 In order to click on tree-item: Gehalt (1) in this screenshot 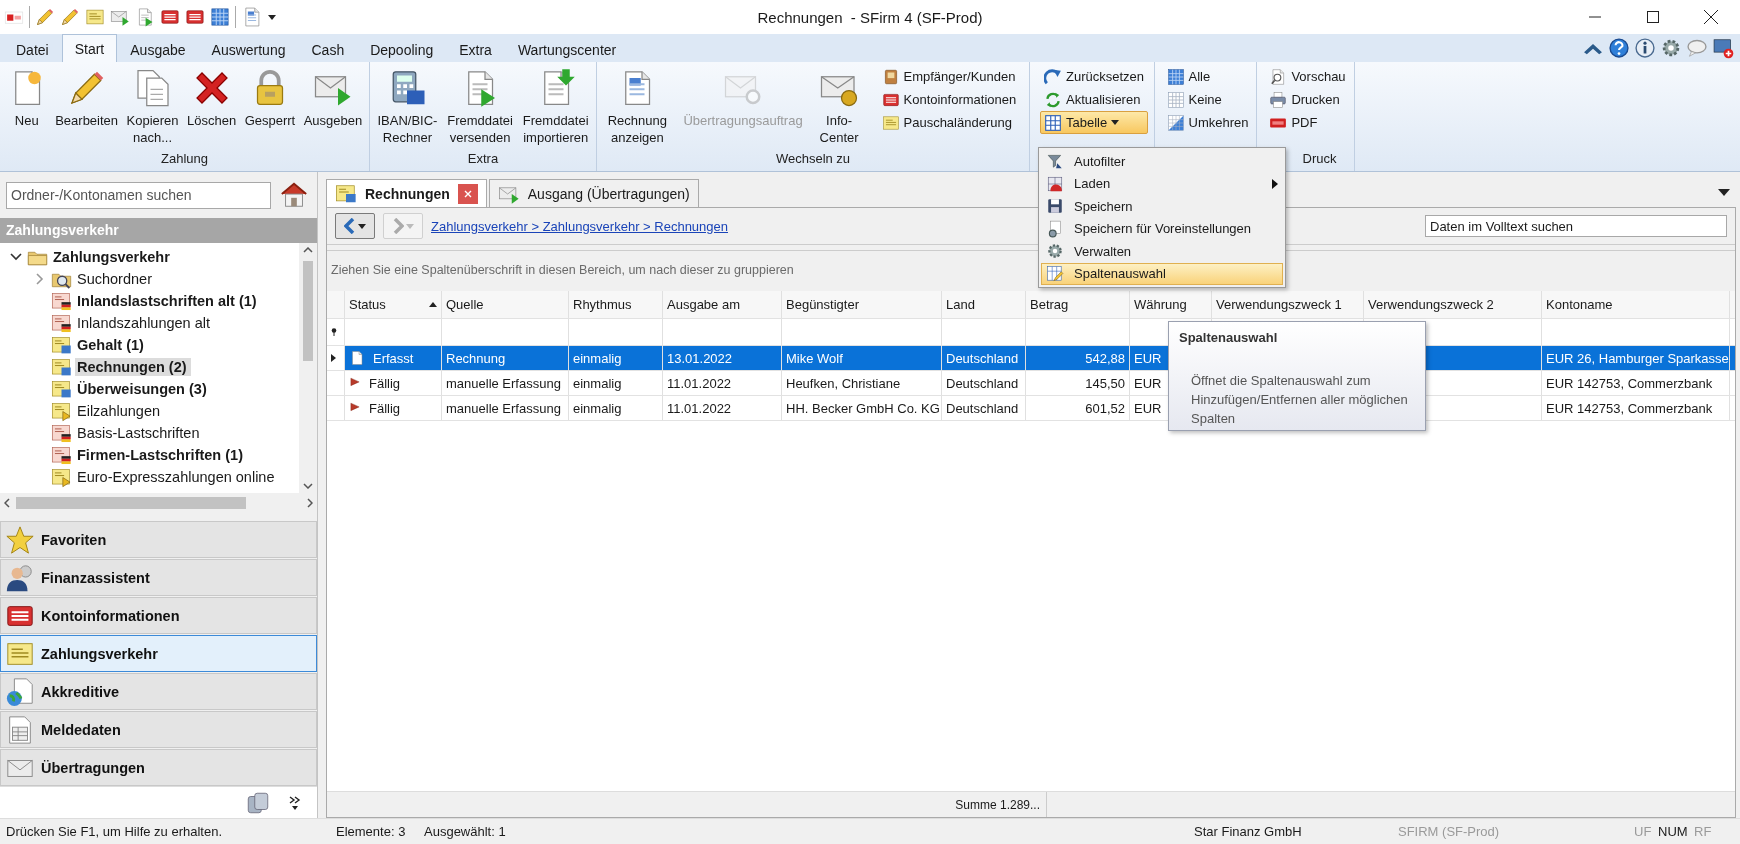, I will do `click(111, 345)`.